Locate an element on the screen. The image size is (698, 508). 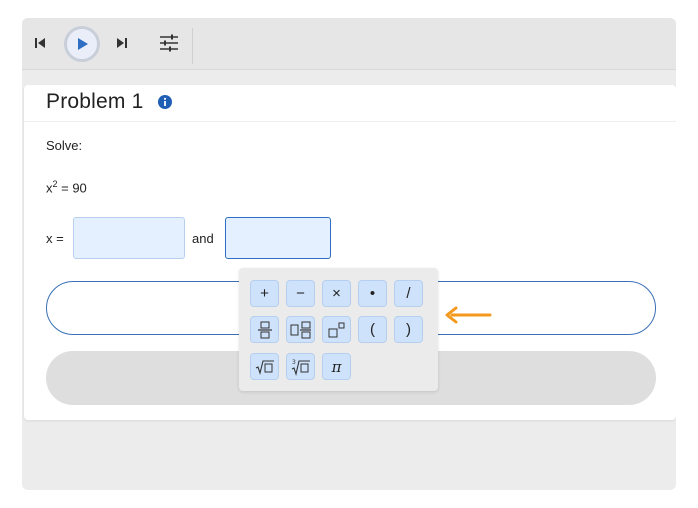
key-open-paren: ( is located at coordinates (372, 329).